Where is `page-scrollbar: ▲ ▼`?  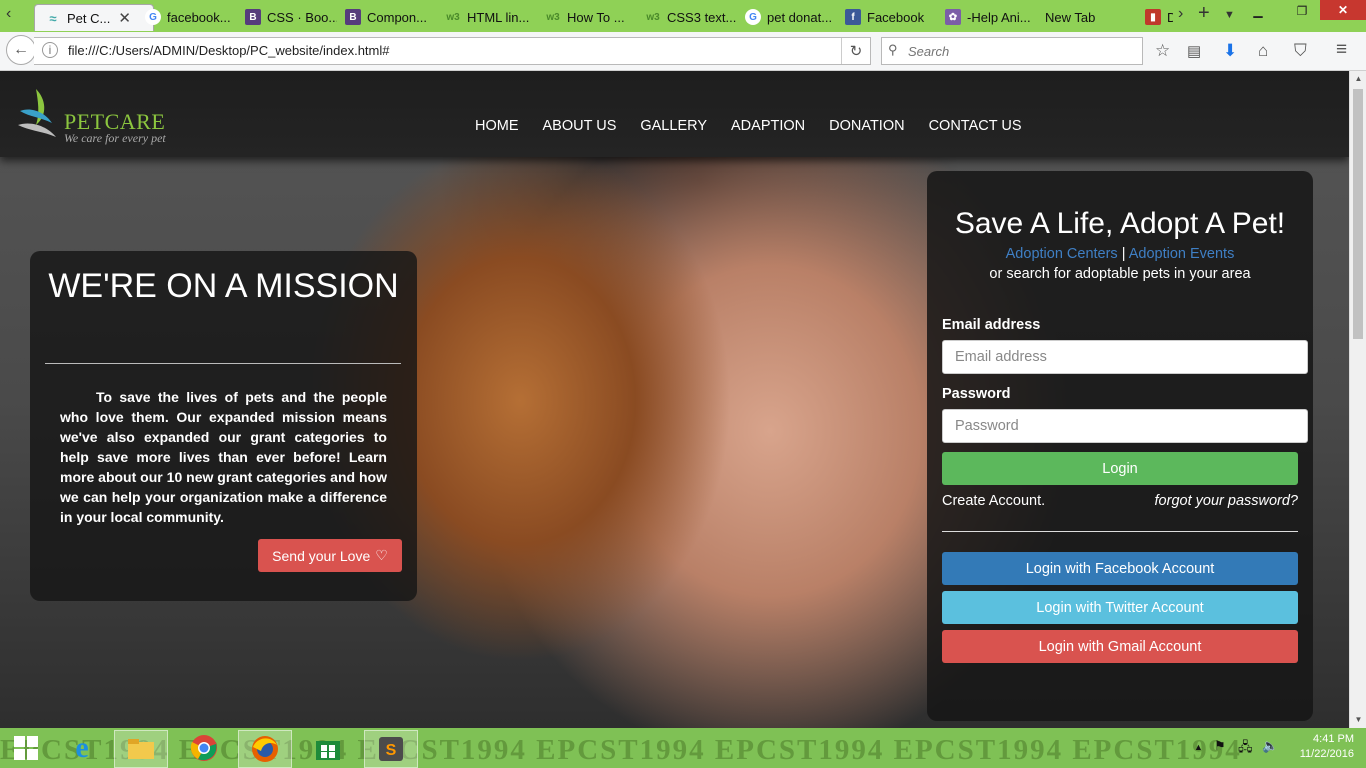
page-scrollbar: ▲ ▼ is located at coordinates (1357, 399).